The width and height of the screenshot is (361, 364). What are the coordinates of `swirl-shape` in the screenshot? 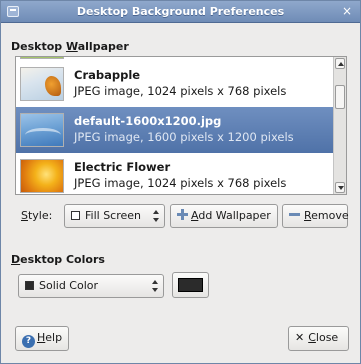 It's located at (43, 135).